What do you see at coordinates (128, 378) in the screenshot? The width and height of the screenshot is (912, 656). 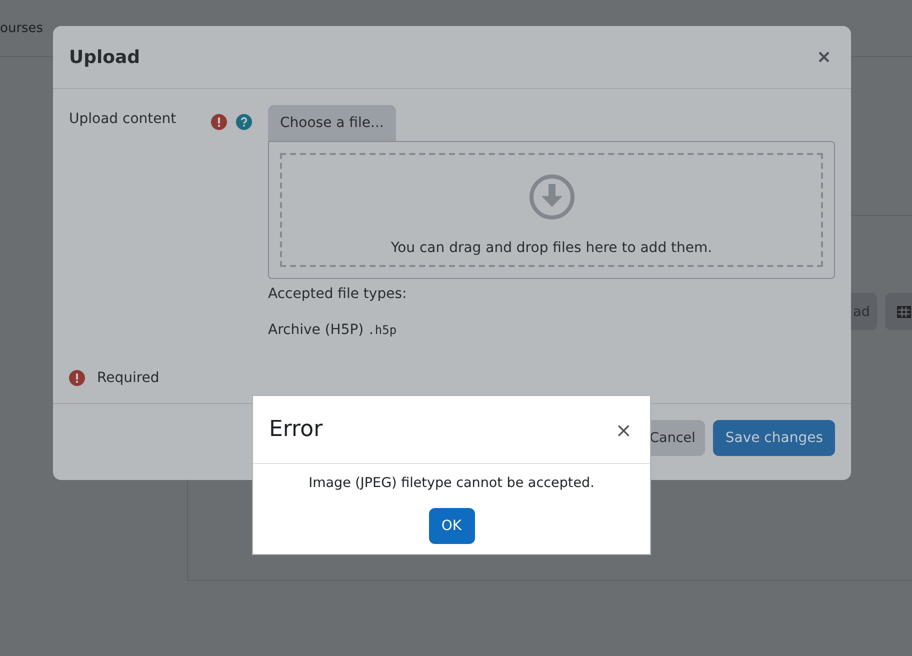 I see `required-note: Required` at bounding box center [128, 378].